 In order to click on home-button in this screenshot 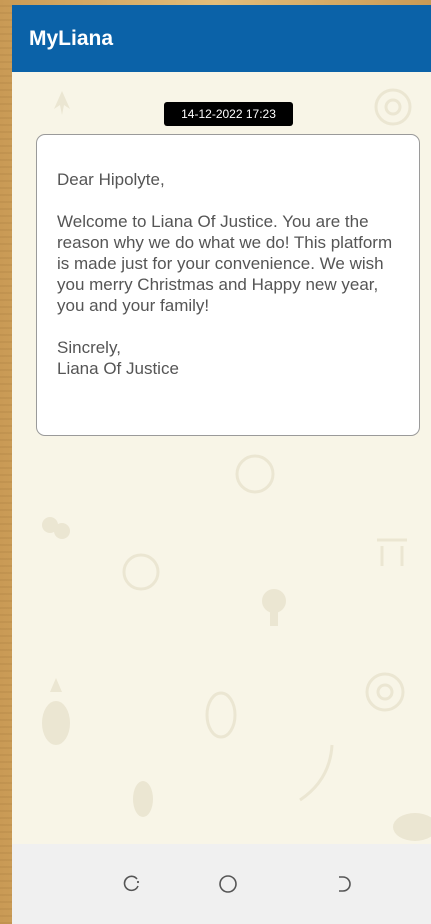, I will do `click(228, 884)`.